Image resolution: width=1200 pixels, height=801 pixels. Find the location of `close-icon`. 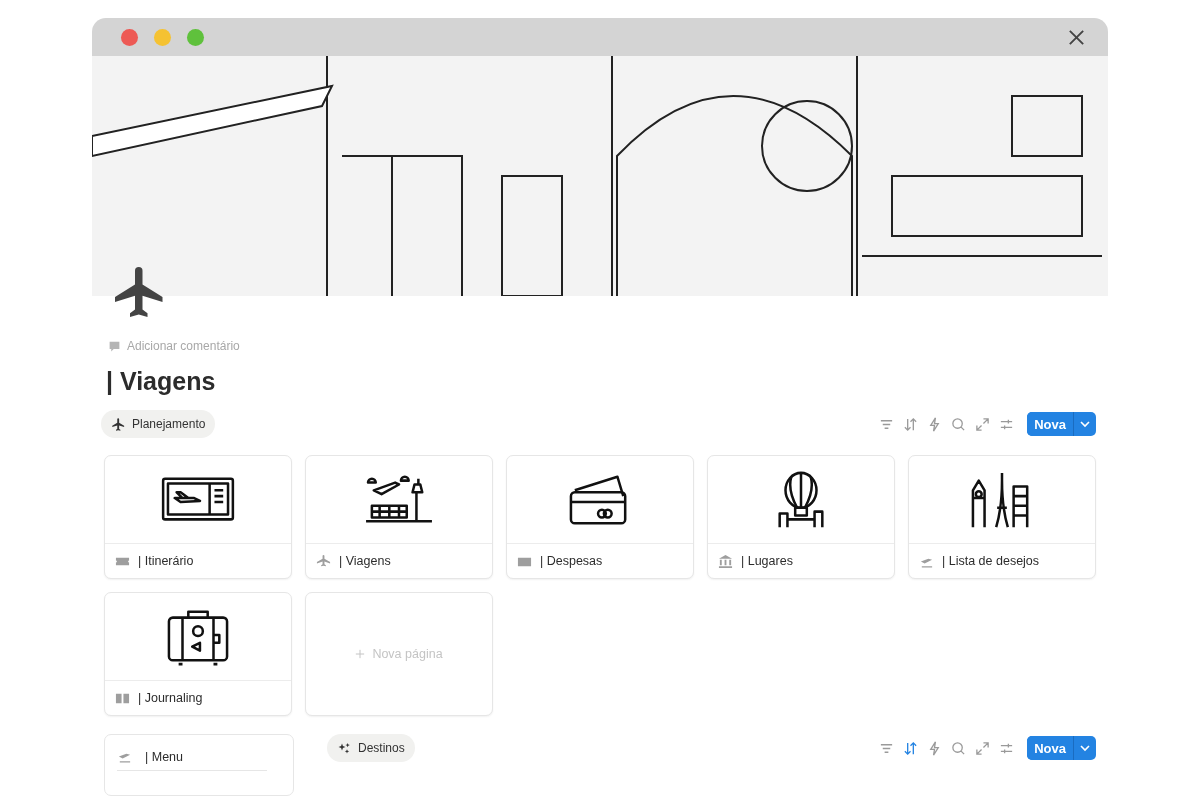

close-icon is located at coordinates (1076, 37).